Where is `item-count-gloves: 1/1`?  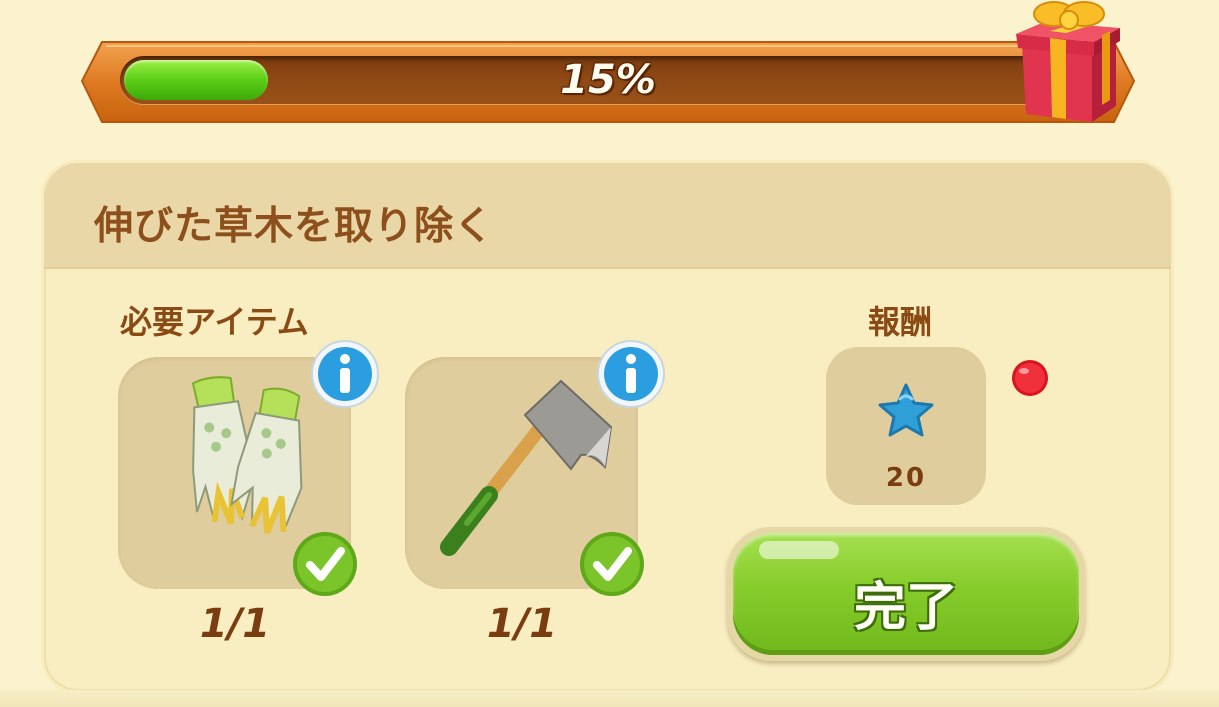
item-count-gloves: 1/1 is located at coordinates (235, 624).